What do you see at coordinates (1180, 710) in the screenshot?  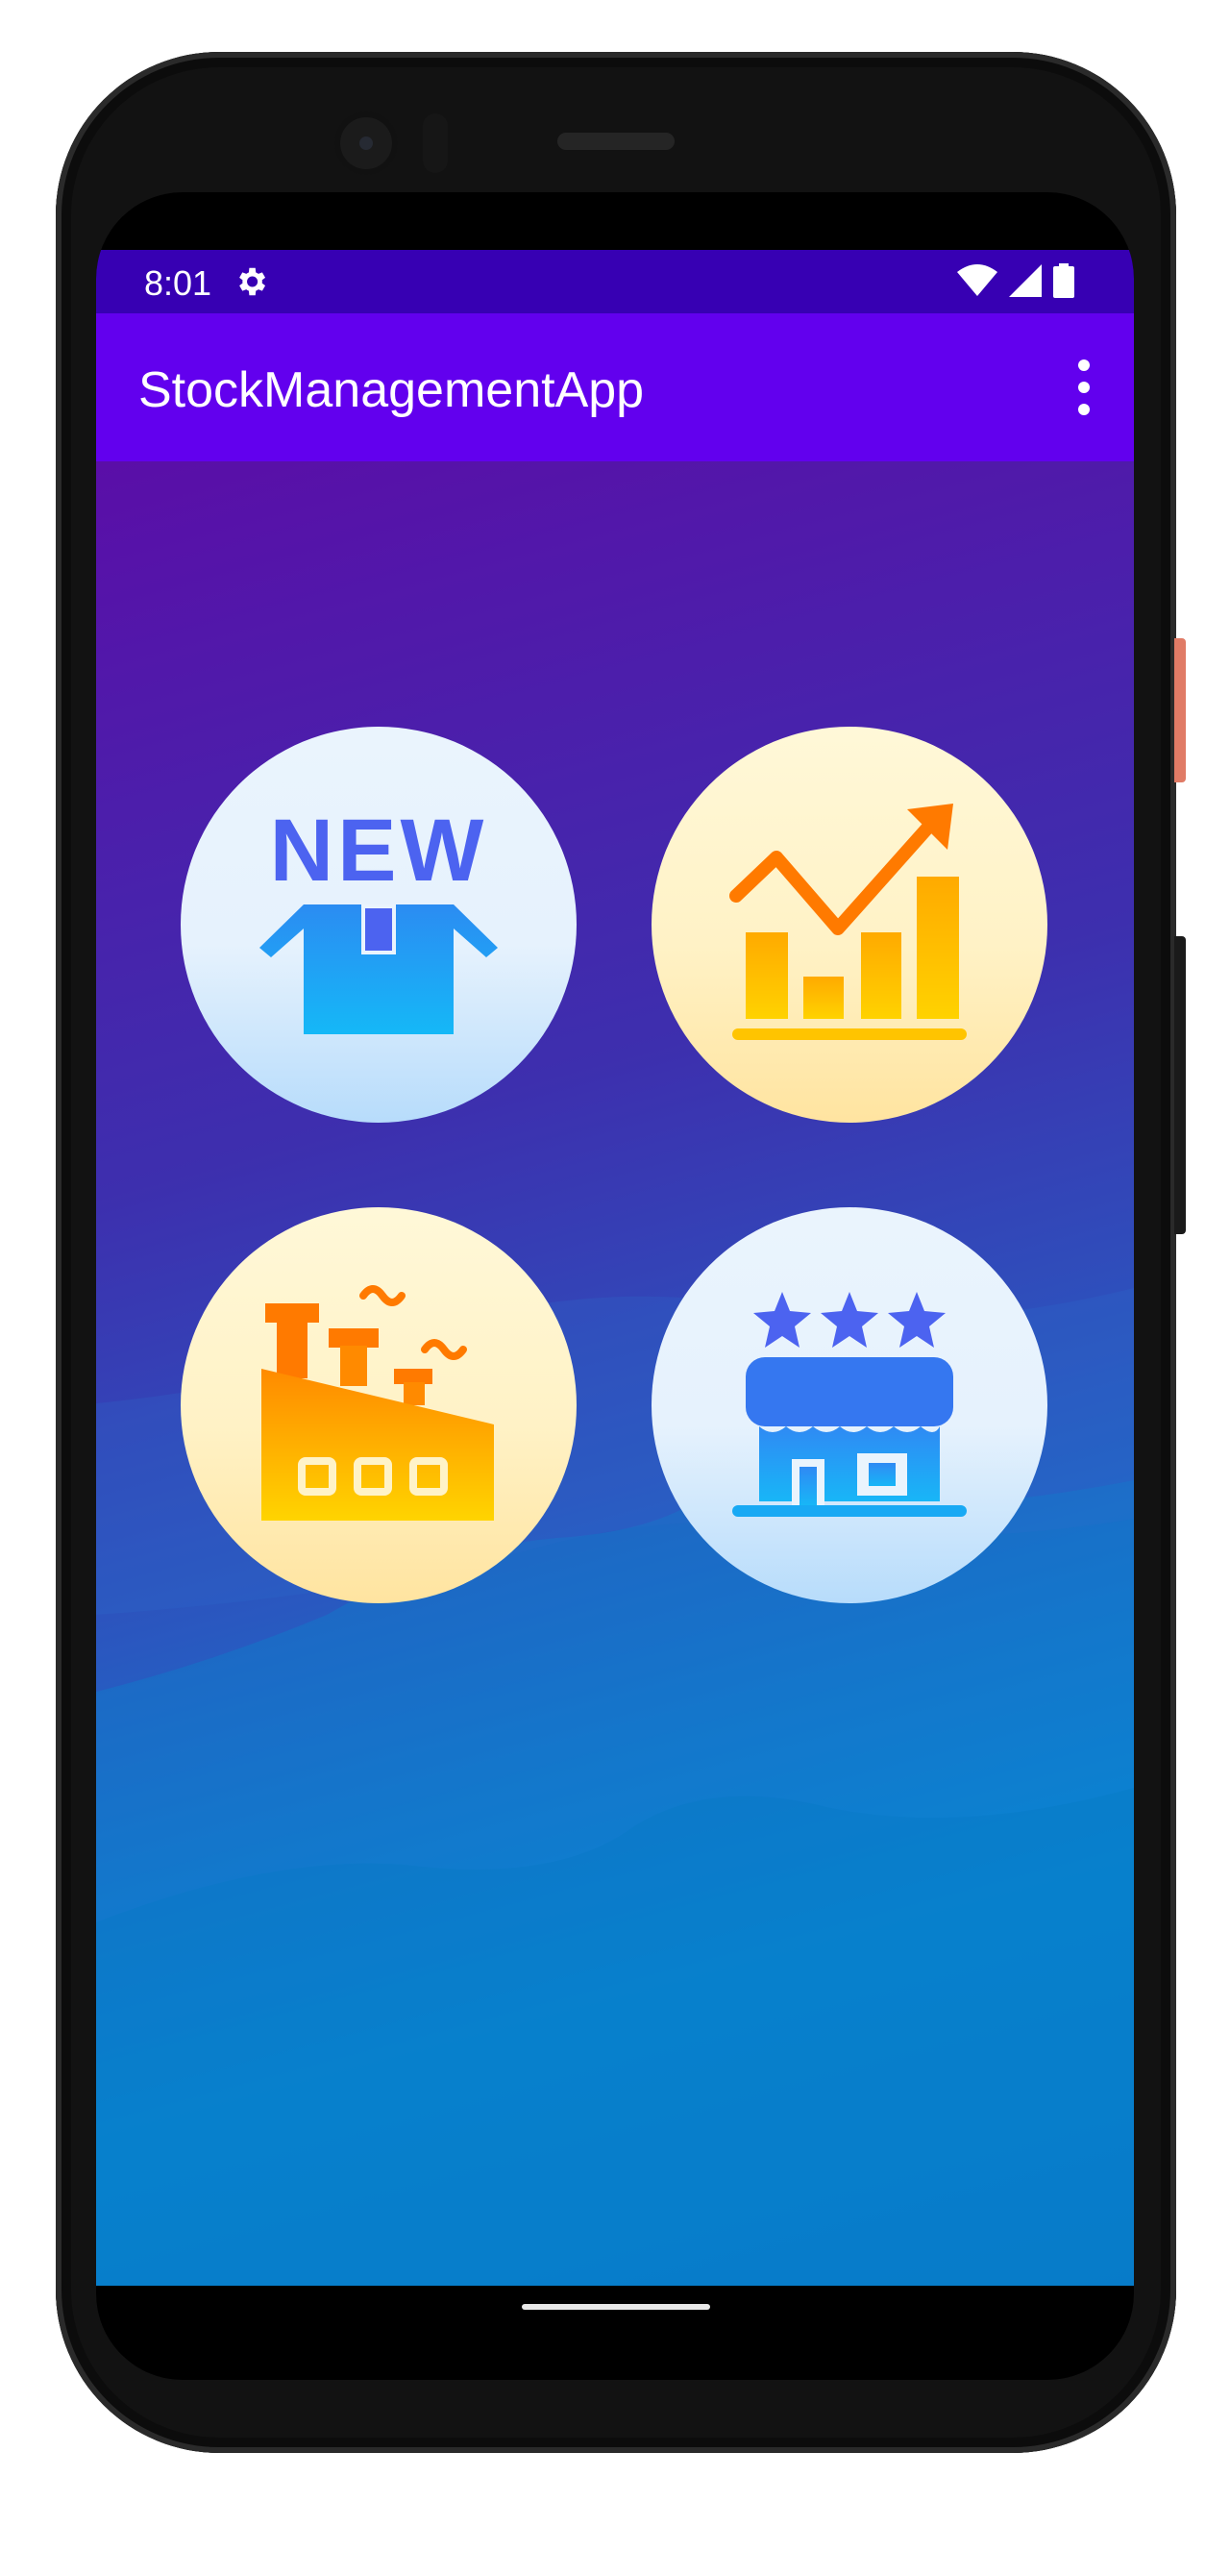 I see `power-button` at bounding box center [1180, 710].